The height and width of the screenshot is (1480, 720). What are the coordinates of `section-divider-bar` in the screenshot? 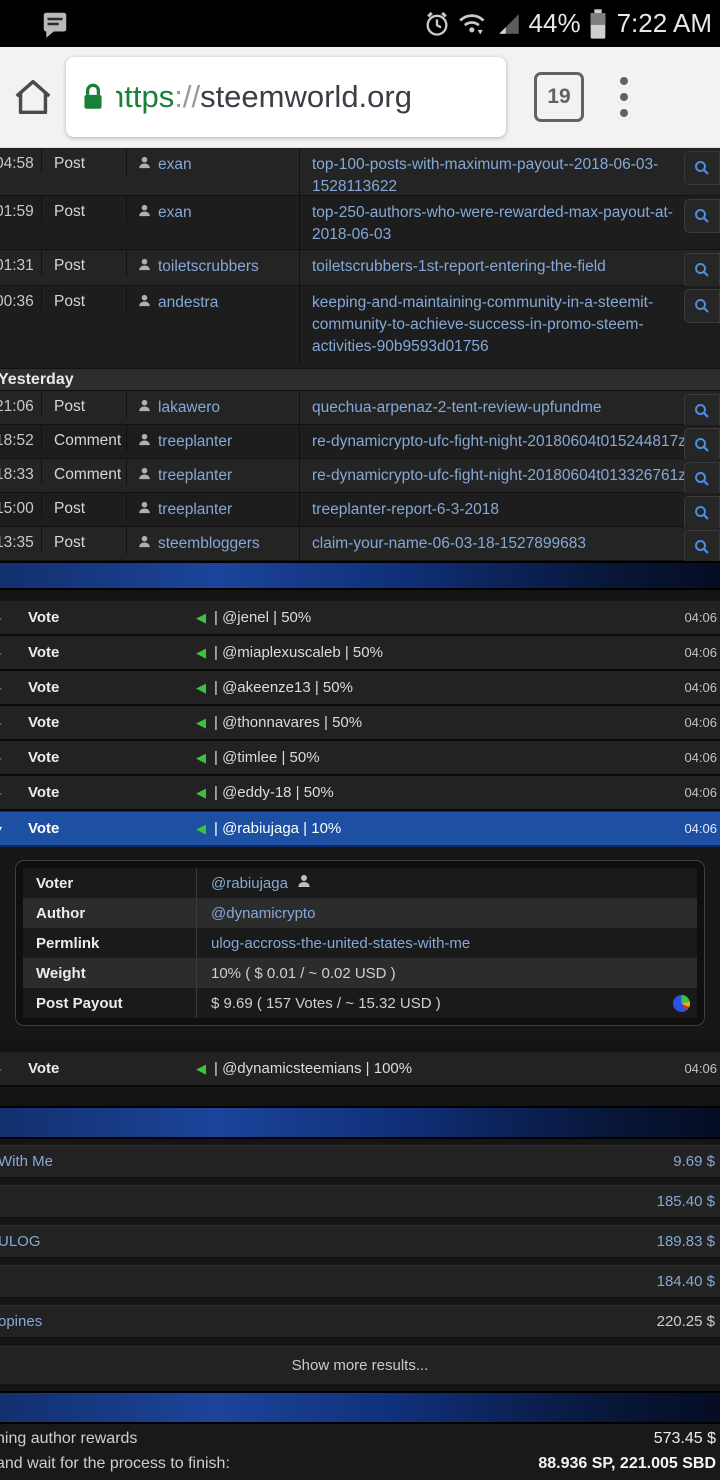 It's located at (360, 1122).